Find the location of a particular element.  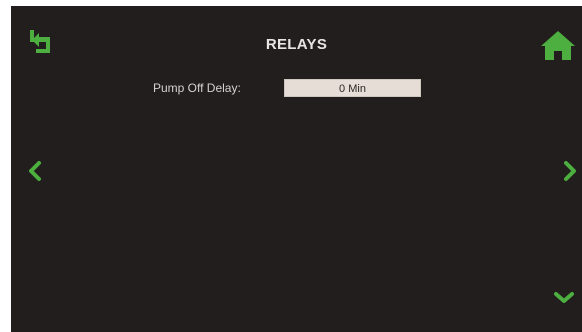

back-button is located at coordinates (43, 43).